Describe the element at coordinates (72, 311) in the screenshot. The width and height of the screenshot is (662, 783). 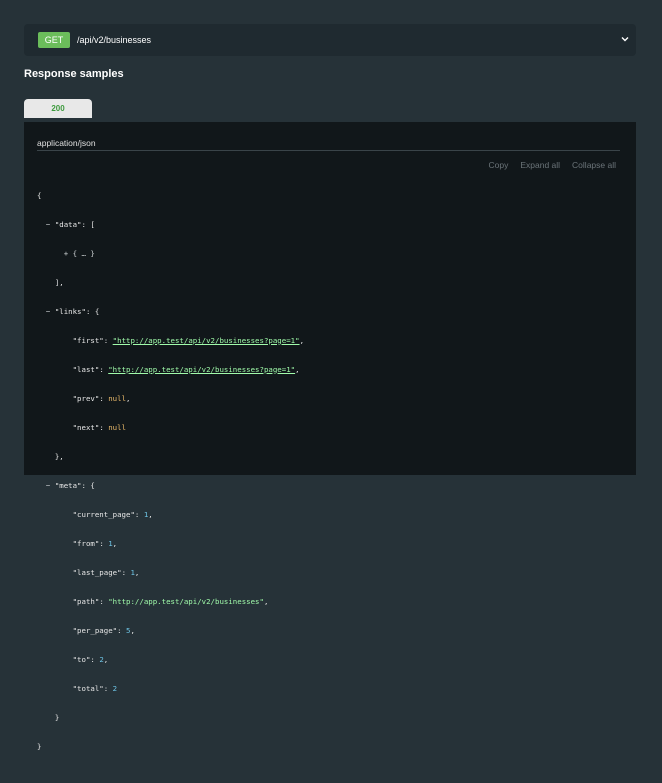
I see `json-line: − "links": {` at that location.